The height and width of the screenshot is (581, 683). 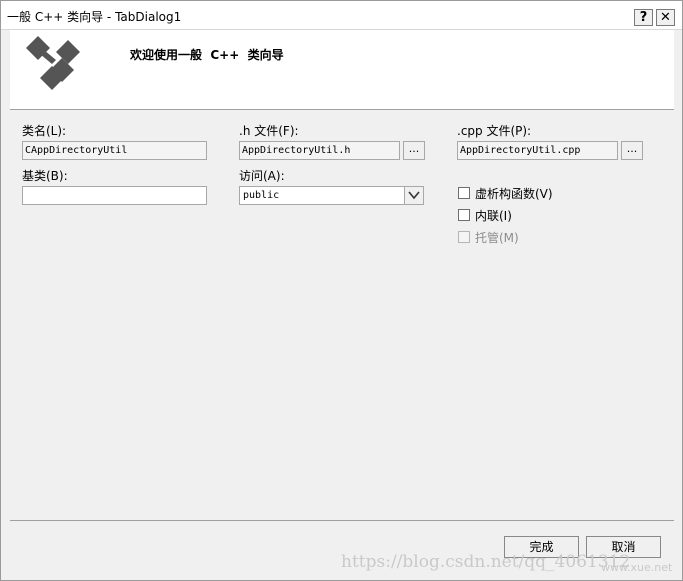 I want to click on cpp-file-field: AppDirectoryUtil.cpp, so click(x=537, y=150).